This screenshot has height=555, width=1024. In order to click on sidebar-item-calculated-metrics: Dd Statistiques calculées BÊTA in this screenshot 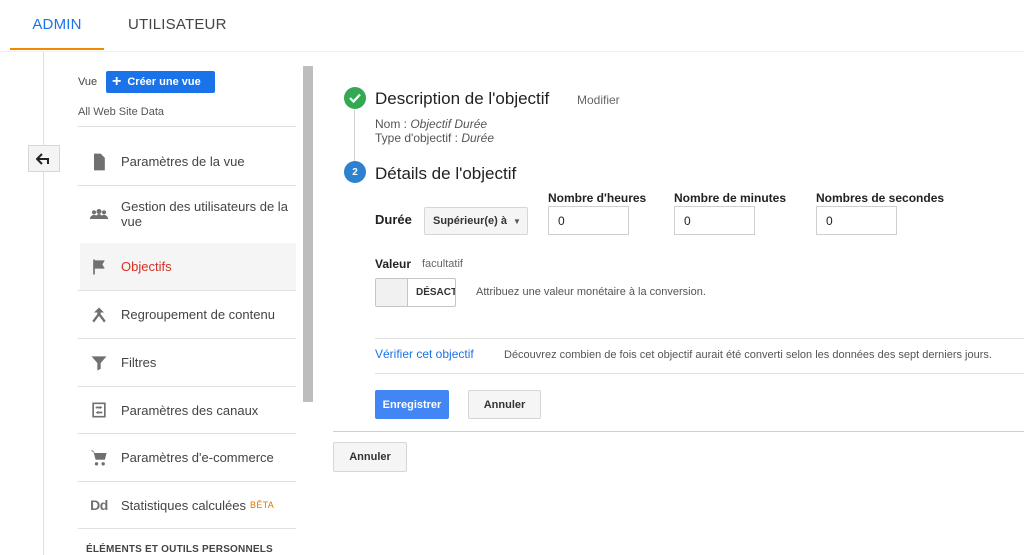, I will do `click(188, 505)`.